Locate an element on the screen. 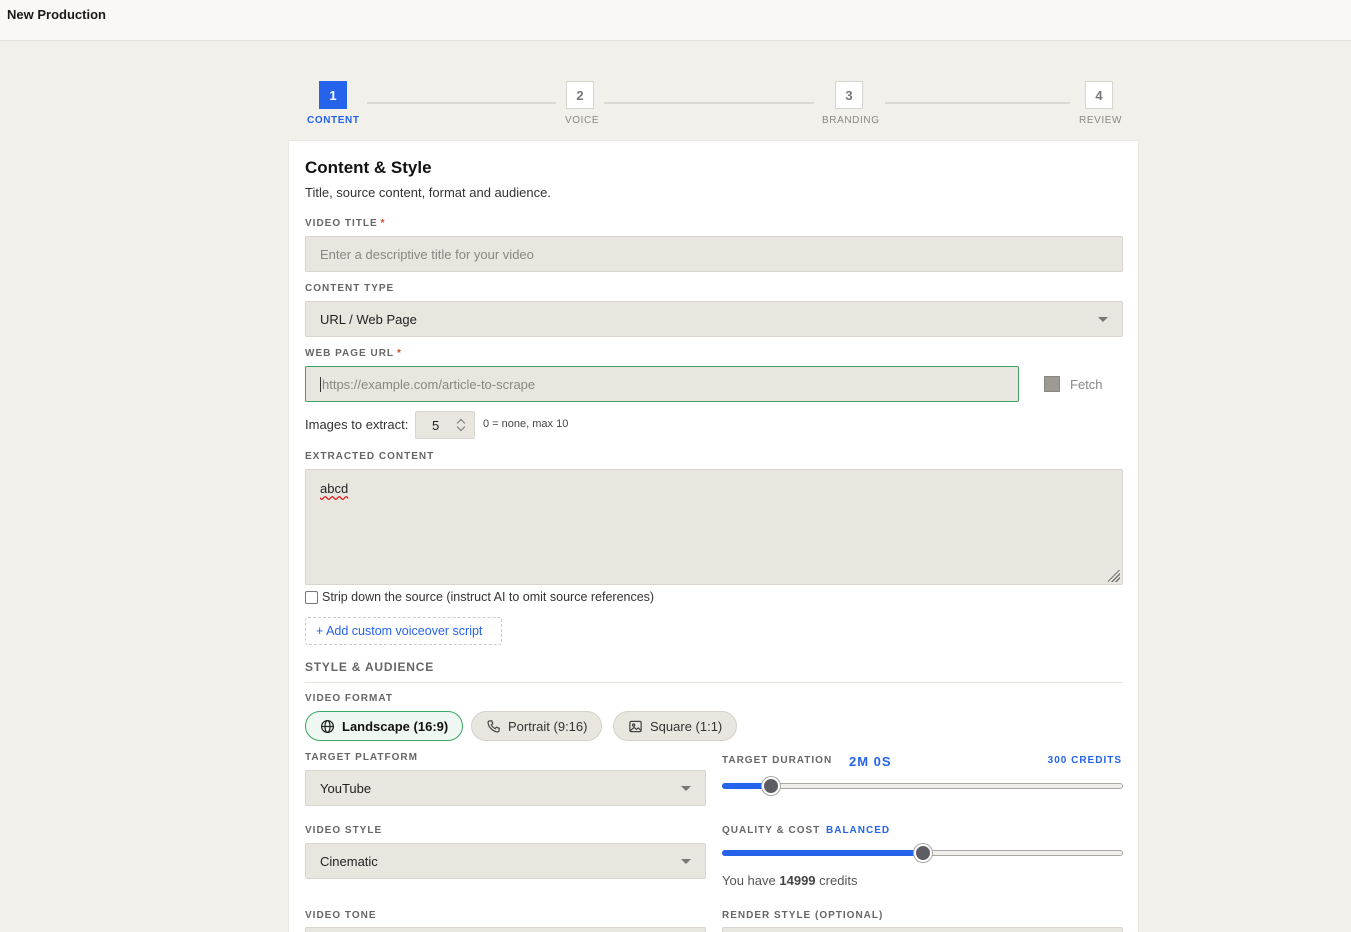  style-audience-section-title: STYLE & AUDIENCE is located at coordinates (370, 667).